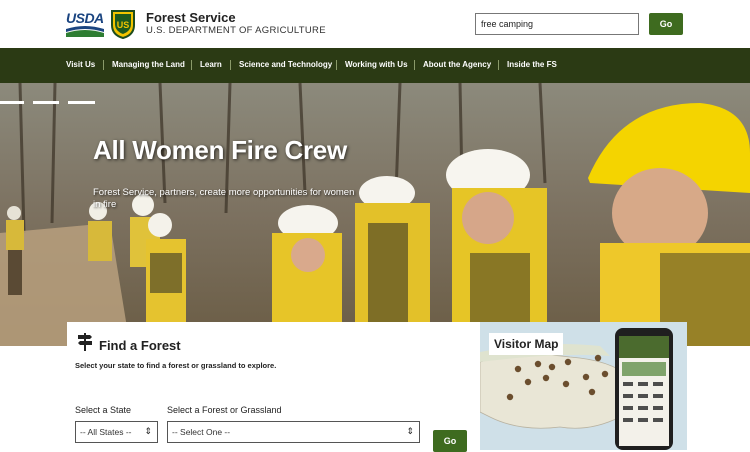 The width and height of the screenshot is (750, 452). Describe the element at coordinates (85, 342) in the screenshot. I see `signpost-icon` at that location.